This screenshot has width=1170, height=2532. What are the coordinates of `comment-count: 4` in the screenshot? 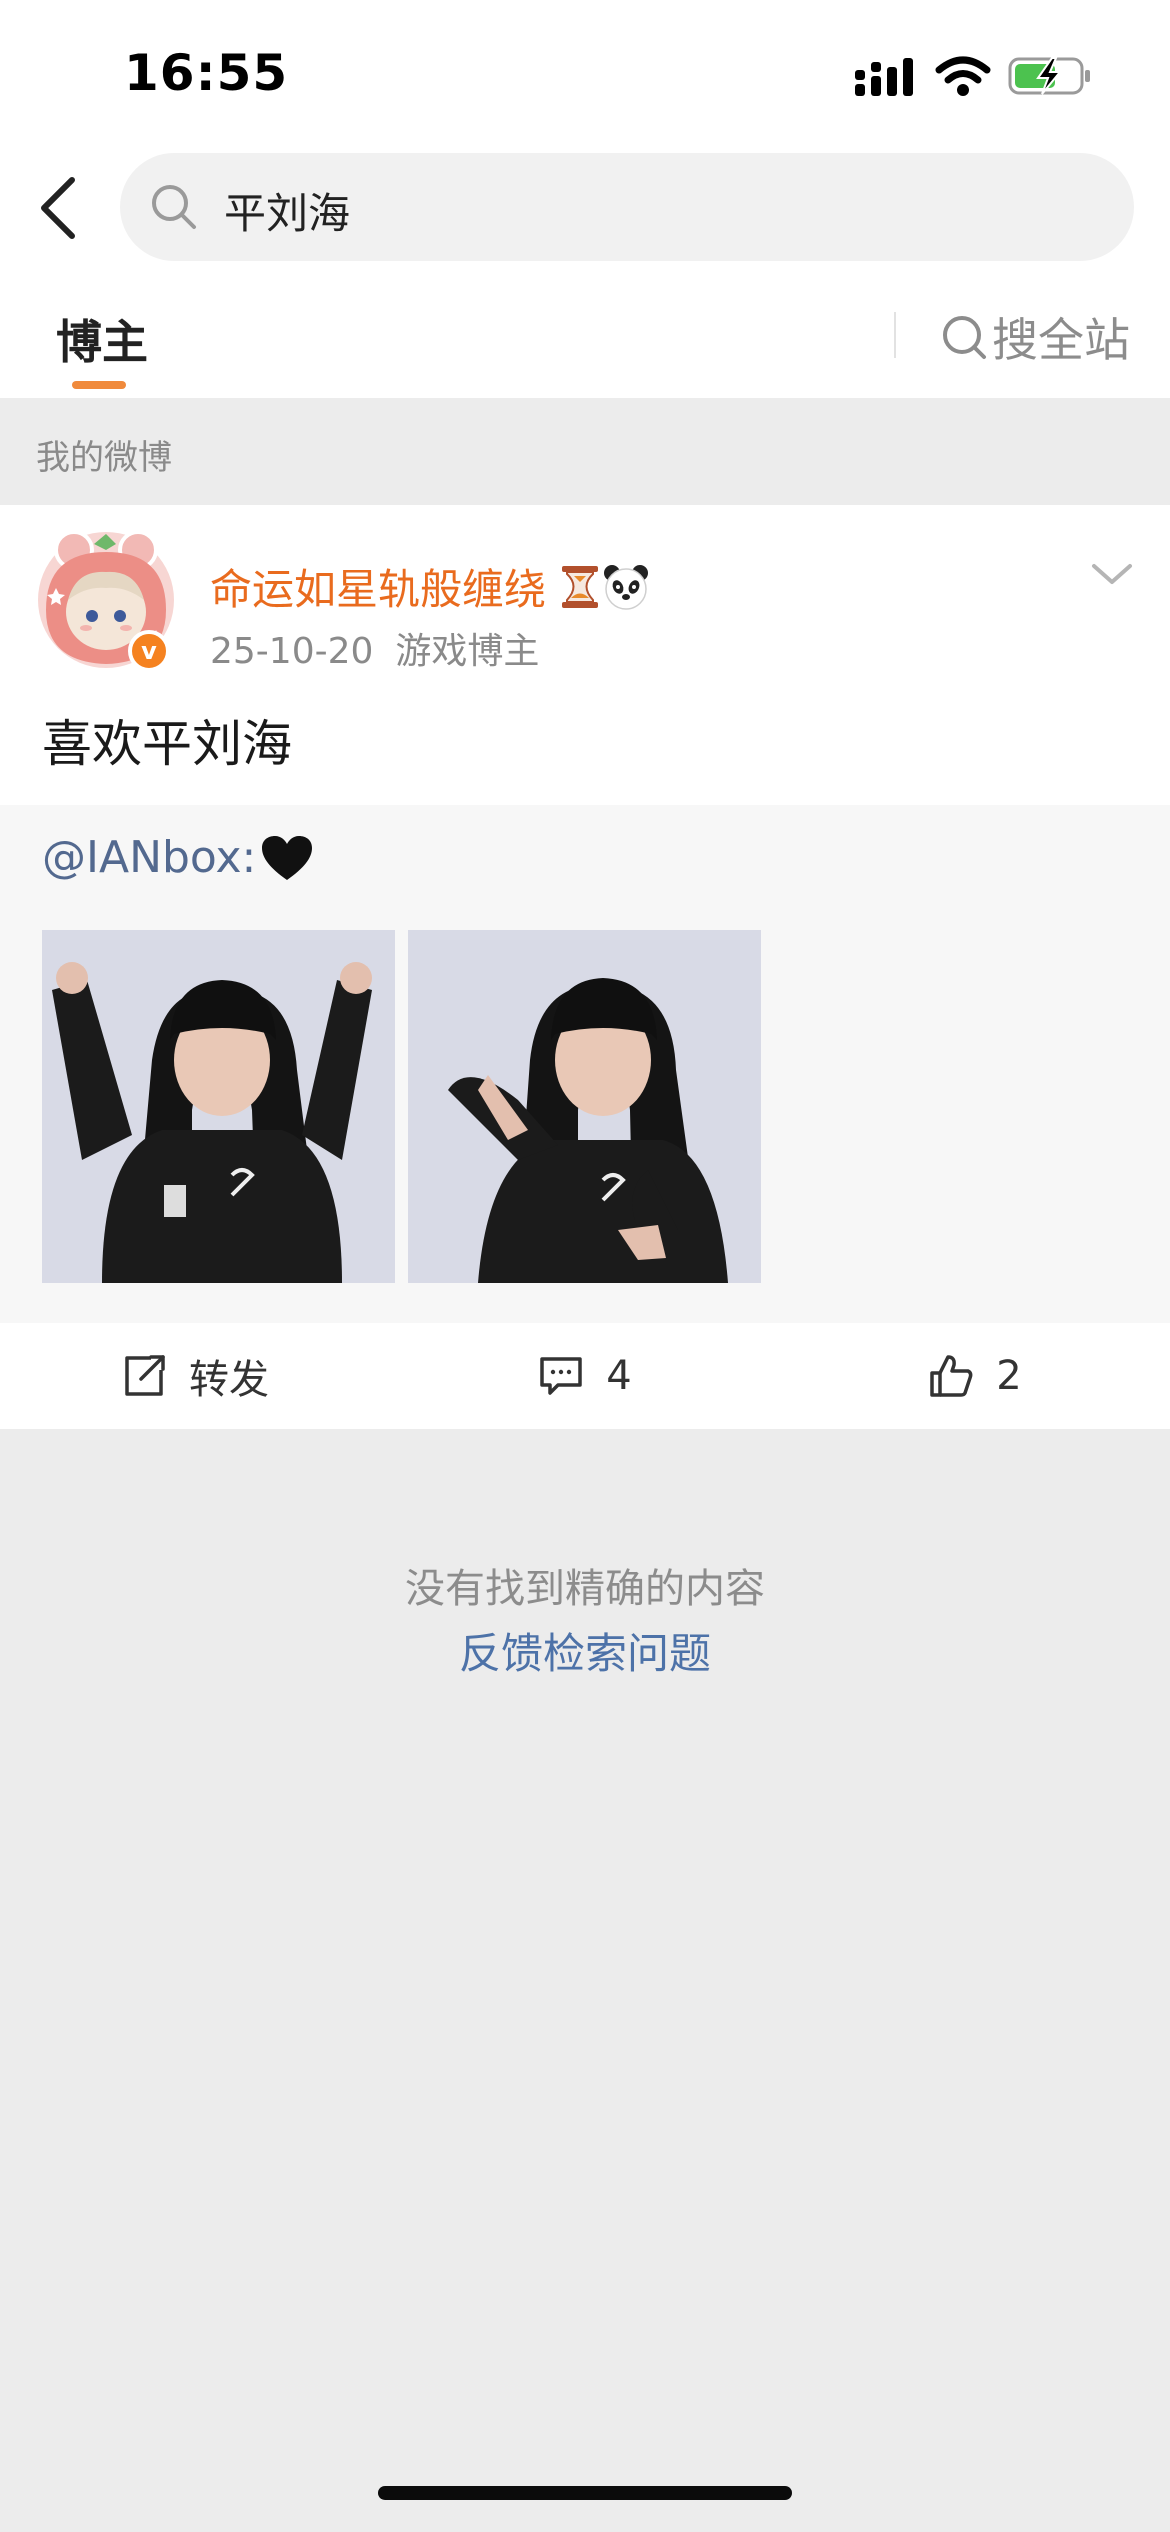 It's located at (619, 1376).